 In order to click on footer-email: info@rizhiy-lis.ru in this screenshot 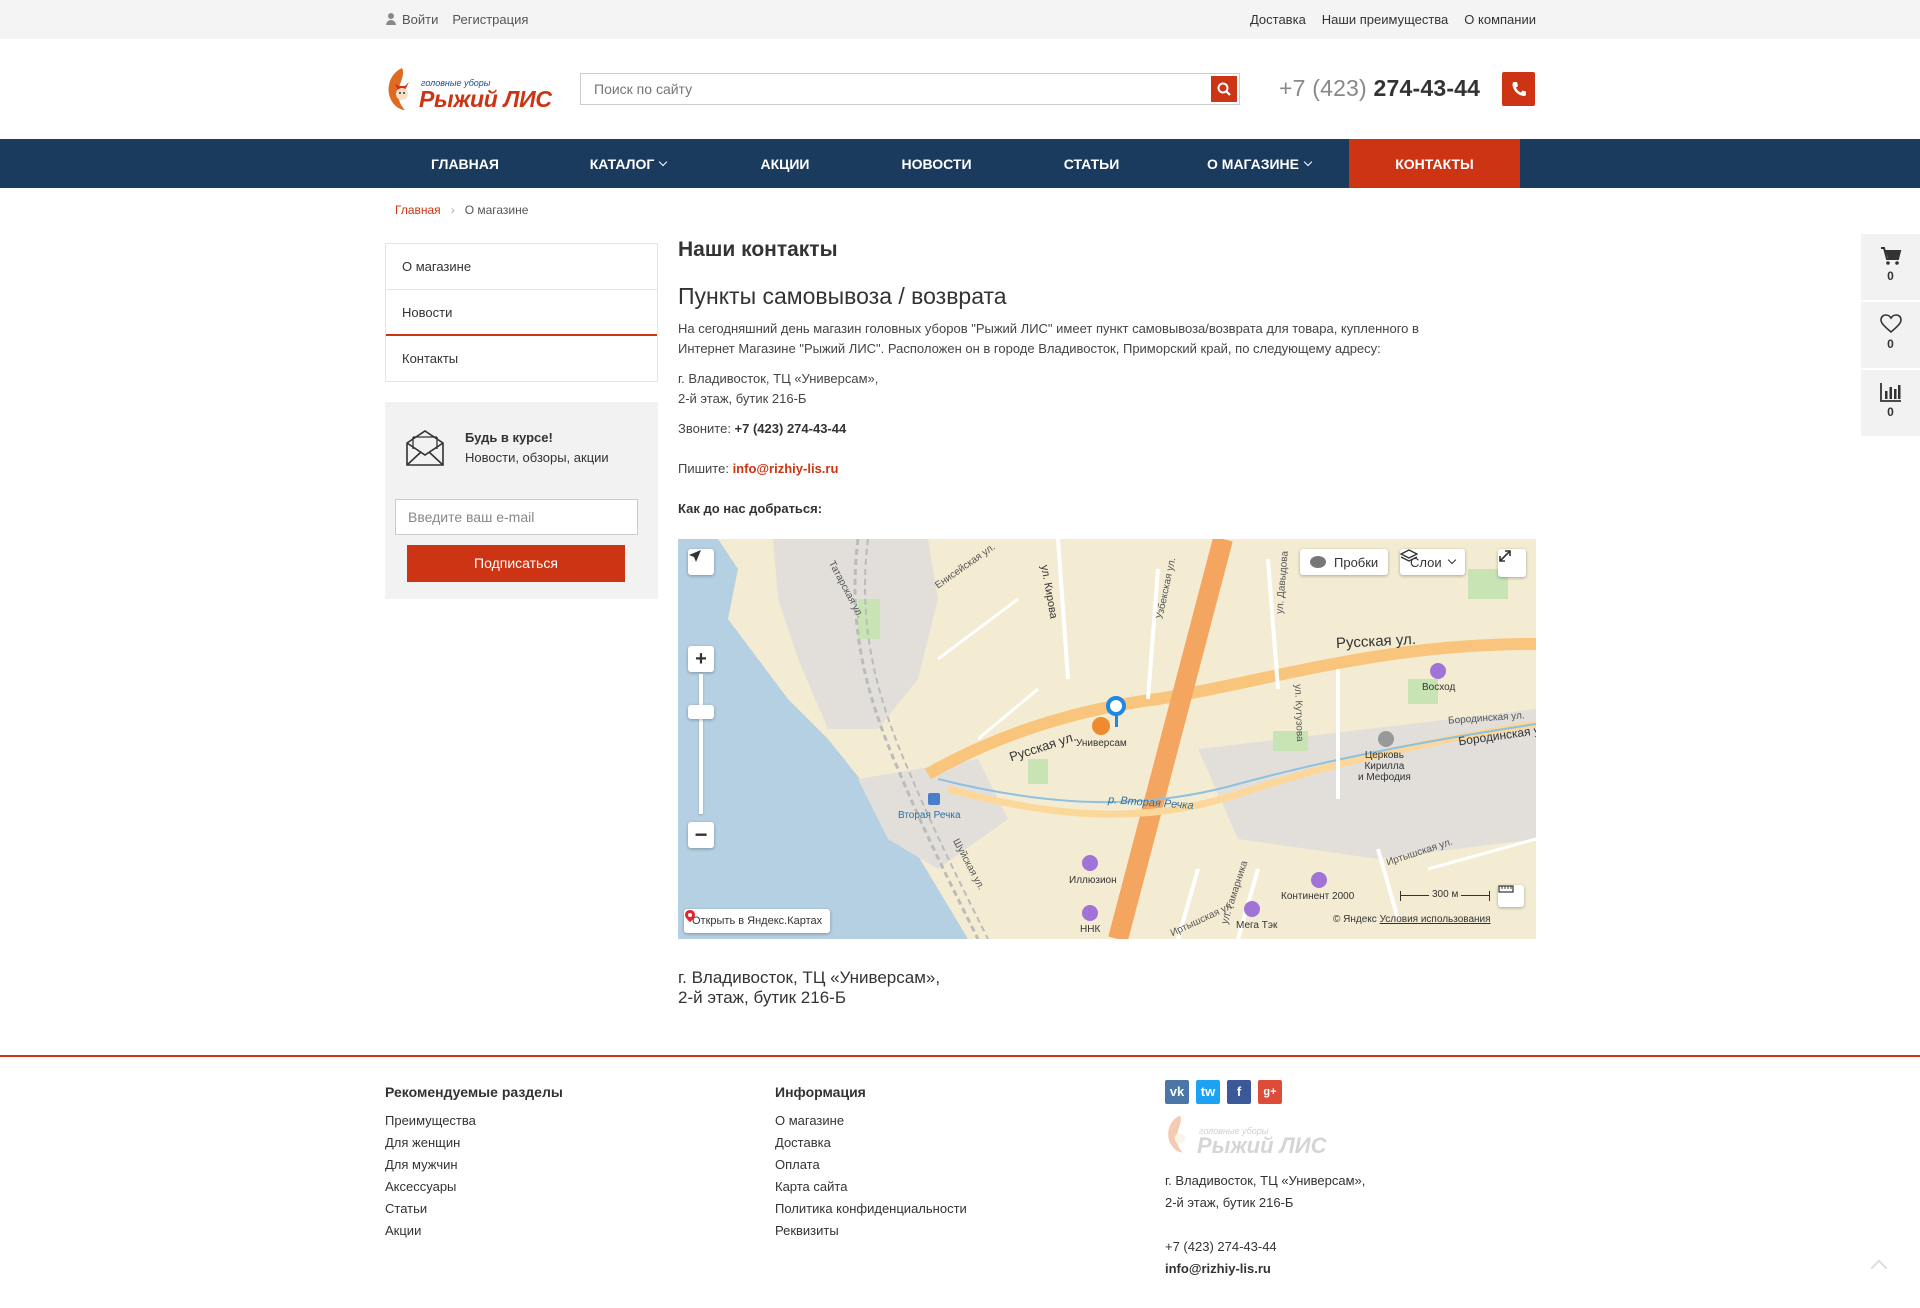, I will do `click(1265, 1269)`.